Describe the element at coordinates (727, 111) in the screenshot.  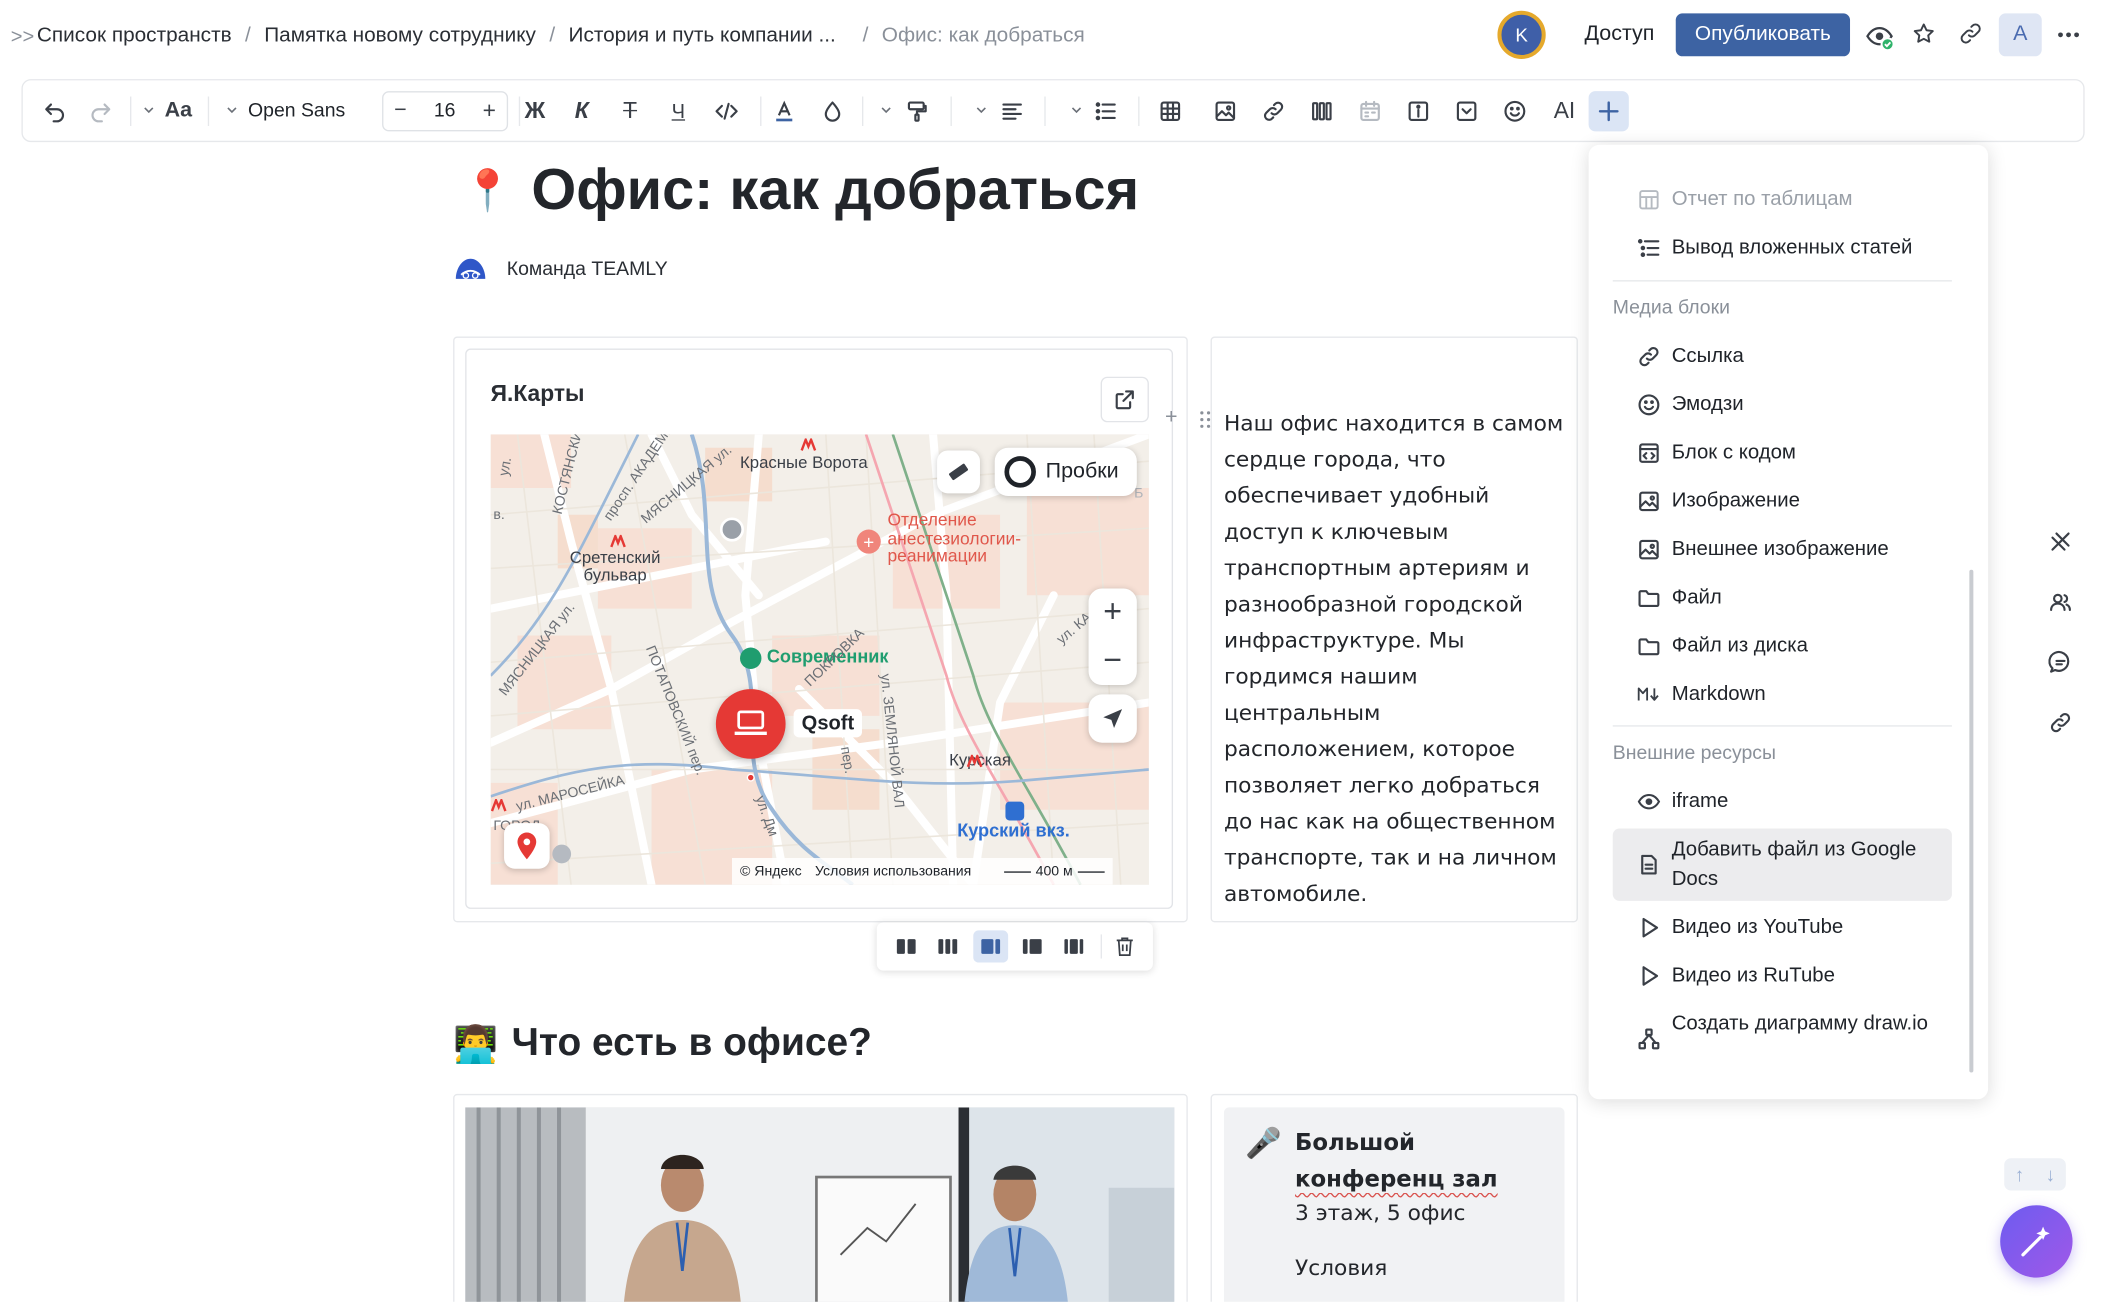
I see `inline-code-icon` at that location.